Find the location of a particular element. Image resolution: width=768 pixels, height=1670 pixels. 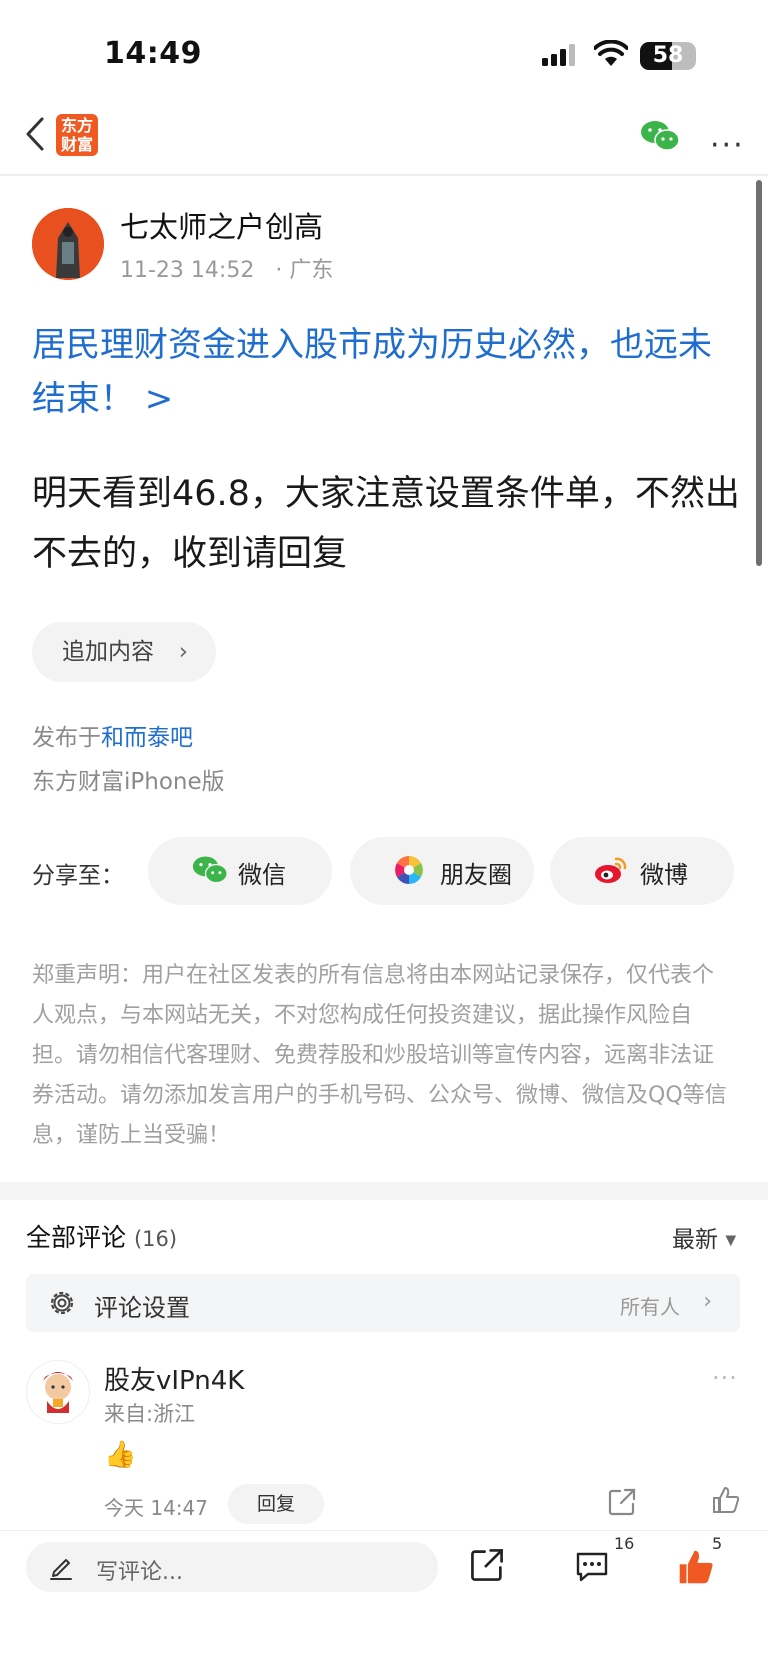

share-wechat-button: 微信 is located at coordinates (240, 871).